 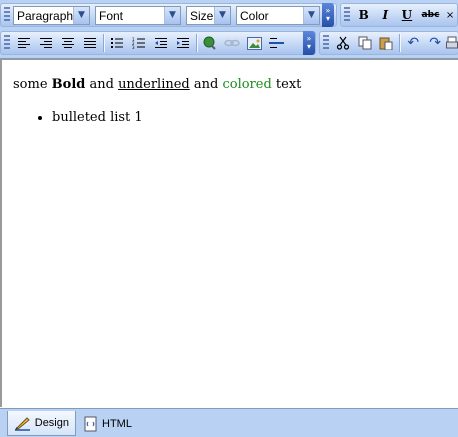 I want to click on design-icon, so click(x=22, y=424).